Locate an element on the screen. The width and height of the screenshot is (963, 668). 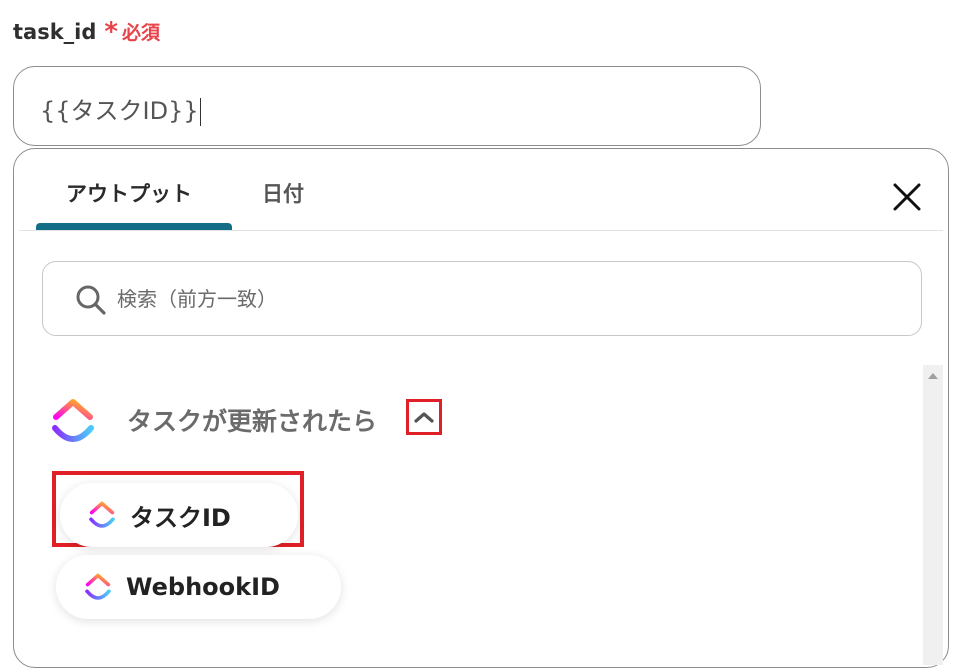
scrollbar is located at coordinates (933, 515).